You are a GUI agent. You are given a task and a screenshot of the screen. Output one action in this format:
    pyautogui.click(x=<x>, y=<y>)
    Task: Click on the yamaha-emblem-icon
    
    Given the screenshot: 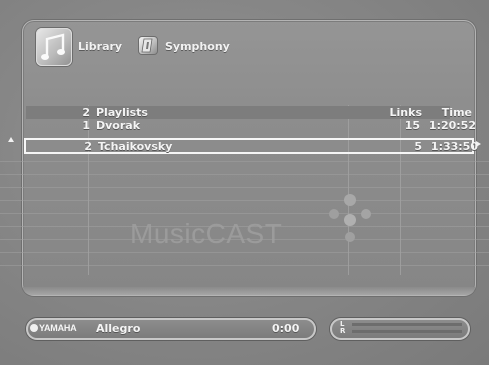 What is the action you would take?
    pyautogui.click(x=34, y=328)
    